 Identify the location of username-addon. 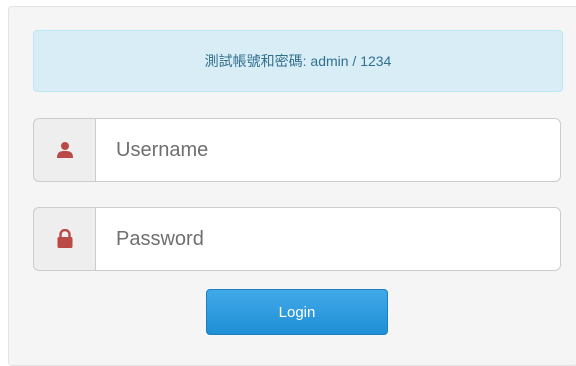
(64, 150).